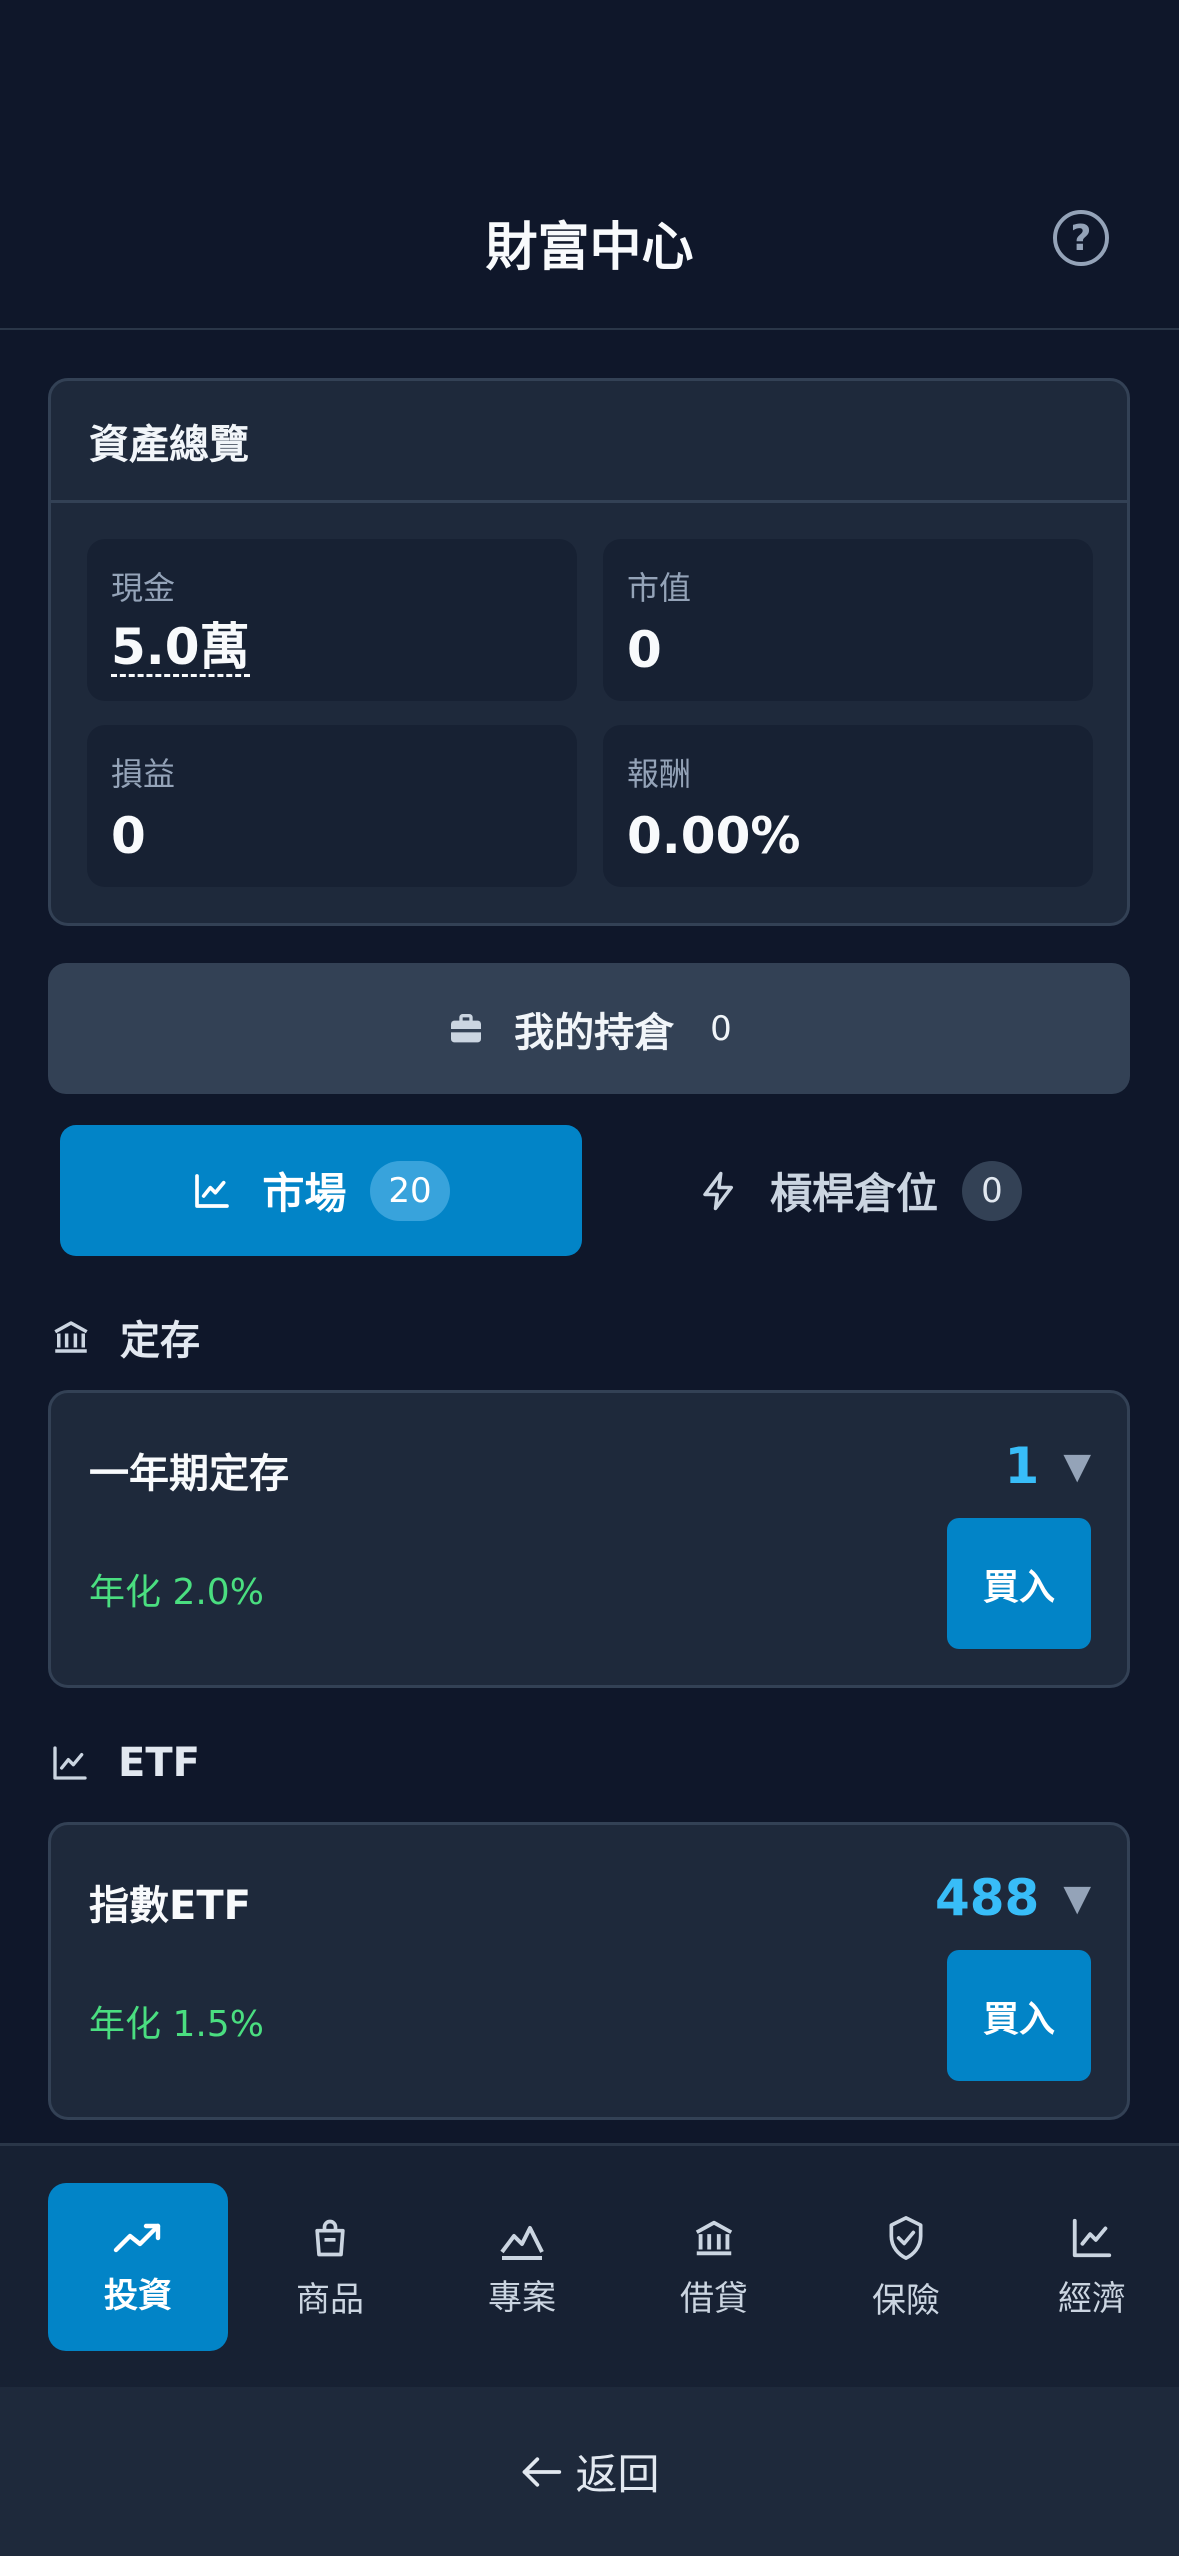  I want to click on tab-leverage: 槓桿倉位 0, so click(860, 1190).